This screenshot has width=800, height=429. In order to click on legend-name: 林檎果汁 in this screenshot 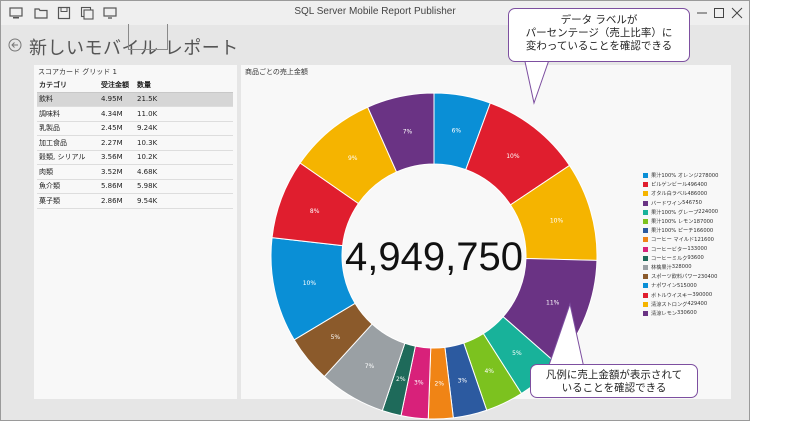, I will do `click(661, 267)`.